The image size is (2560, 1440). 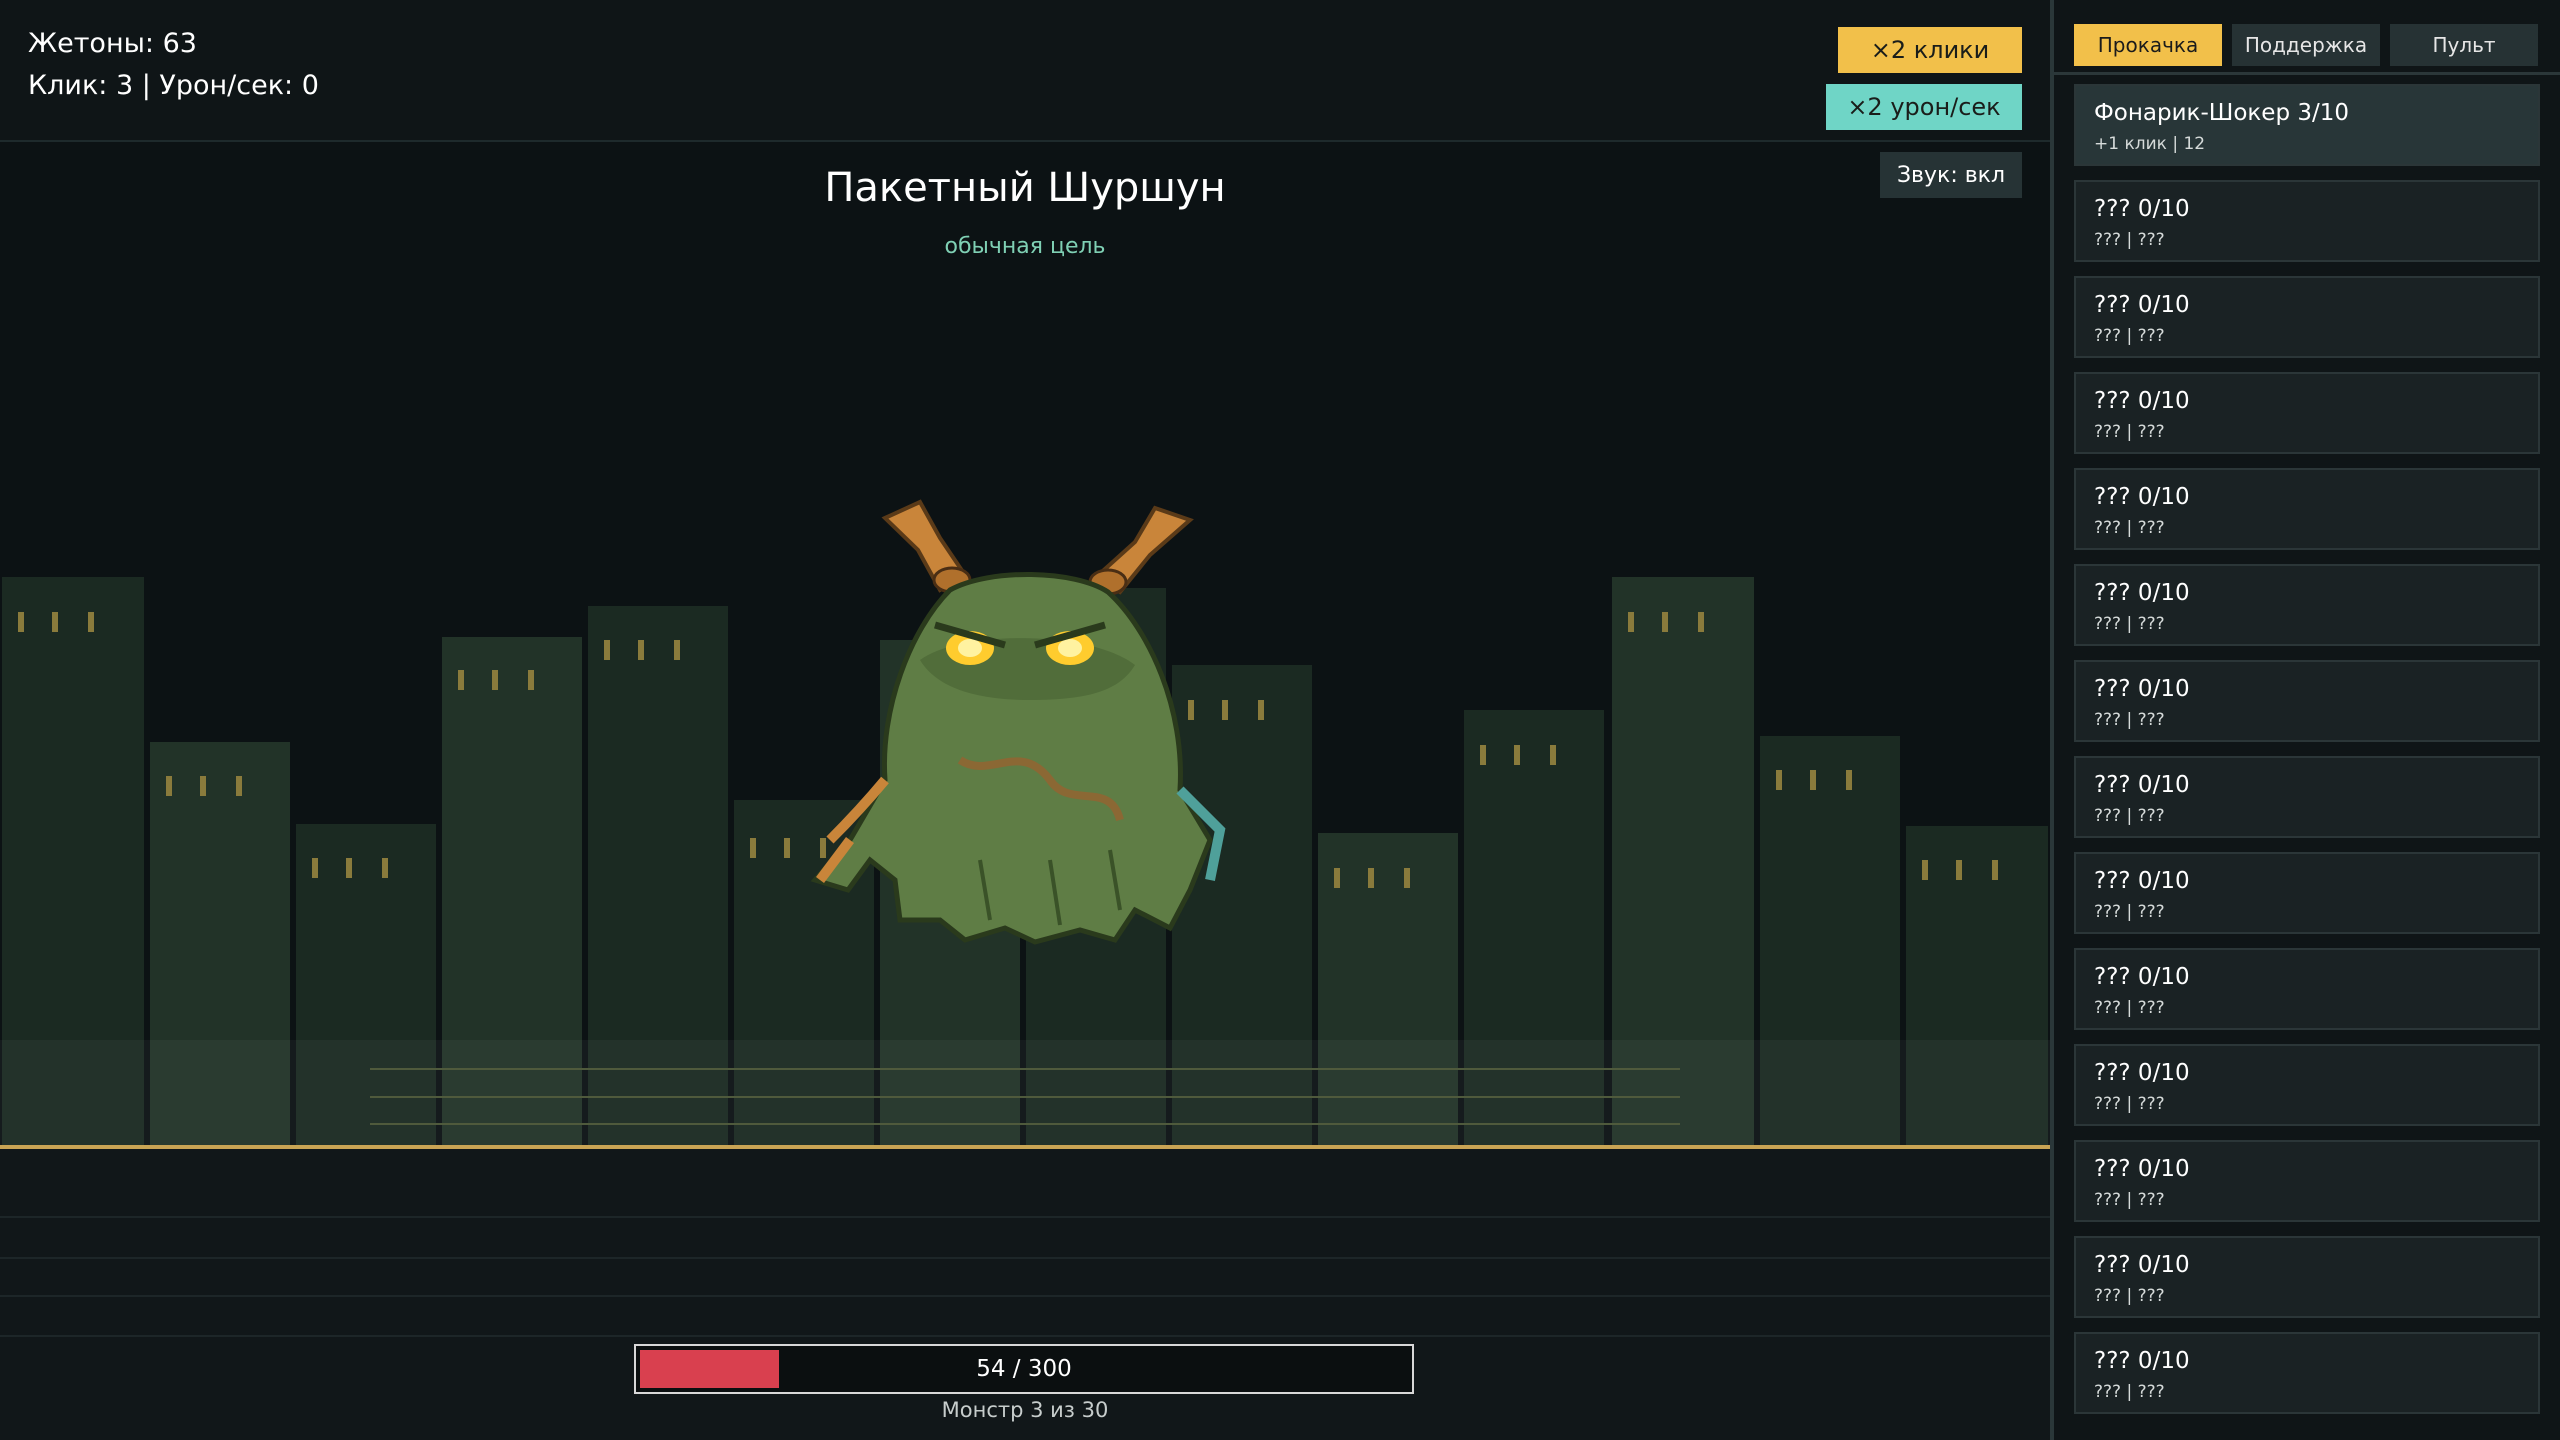 I want to click on monster-hp-bar: 54 / 300, so click(x=1024, y=1369).